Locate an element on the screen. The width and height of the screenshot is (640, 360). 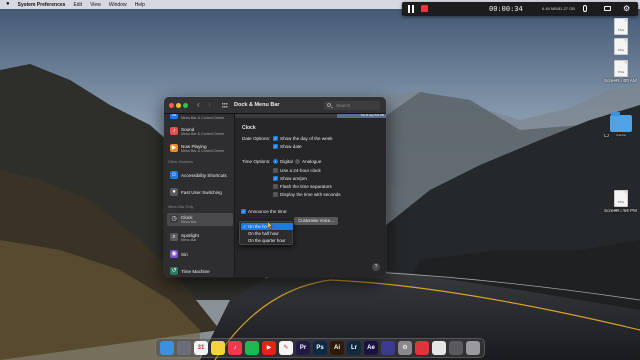
dock-app-lightroom: Lr is located at coordinates (354, 348).